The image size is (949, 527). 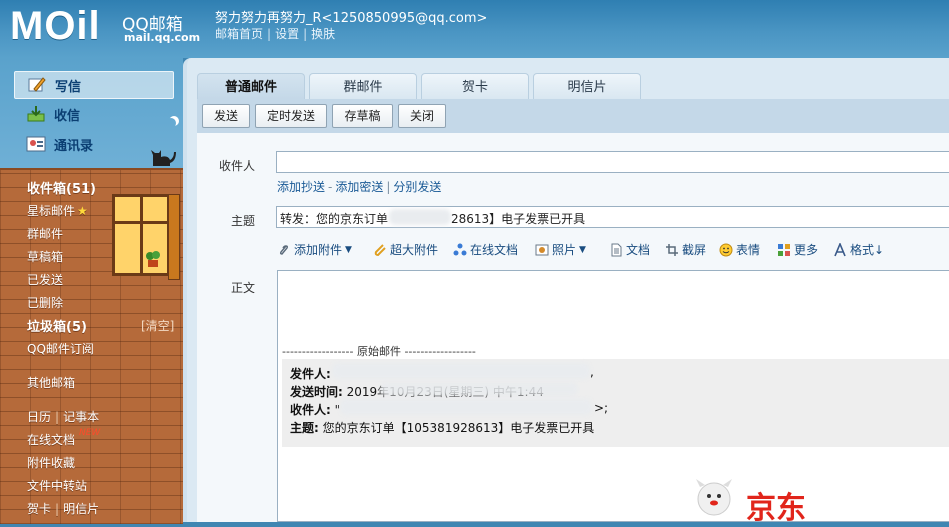 I want to click on photo-icon, so click(x=542, y=250).